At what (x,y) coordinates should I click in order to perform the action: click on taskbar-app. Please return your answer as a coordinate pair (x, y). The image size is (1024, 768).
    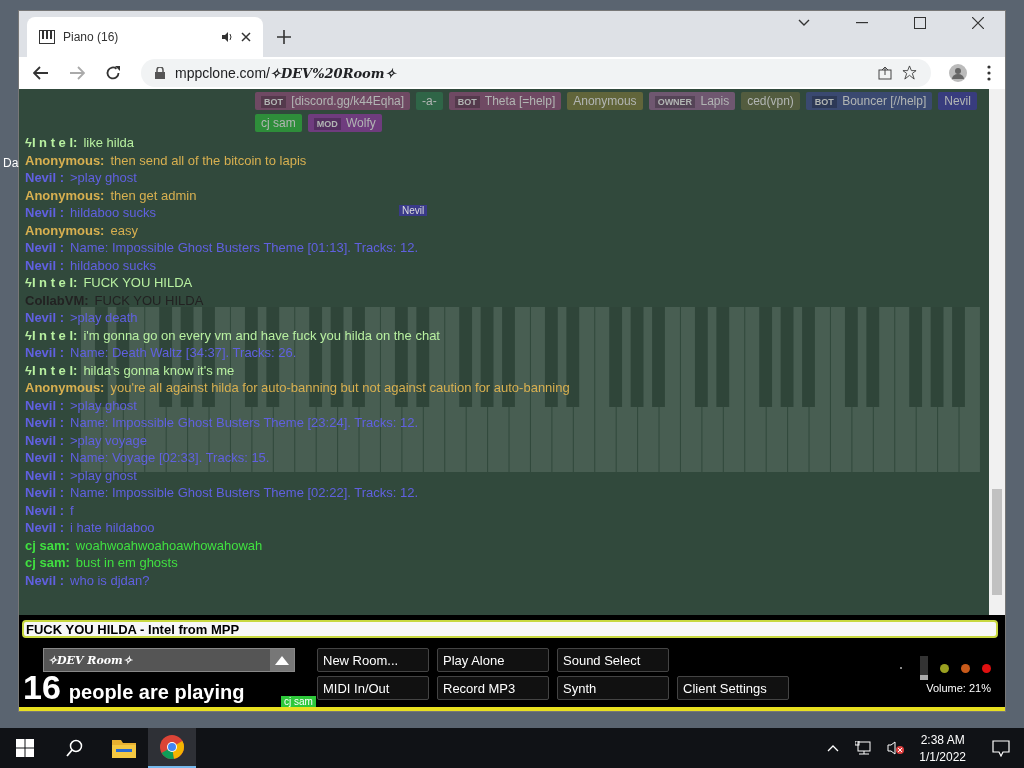
    Looking at the image, I should click on (172, 748).